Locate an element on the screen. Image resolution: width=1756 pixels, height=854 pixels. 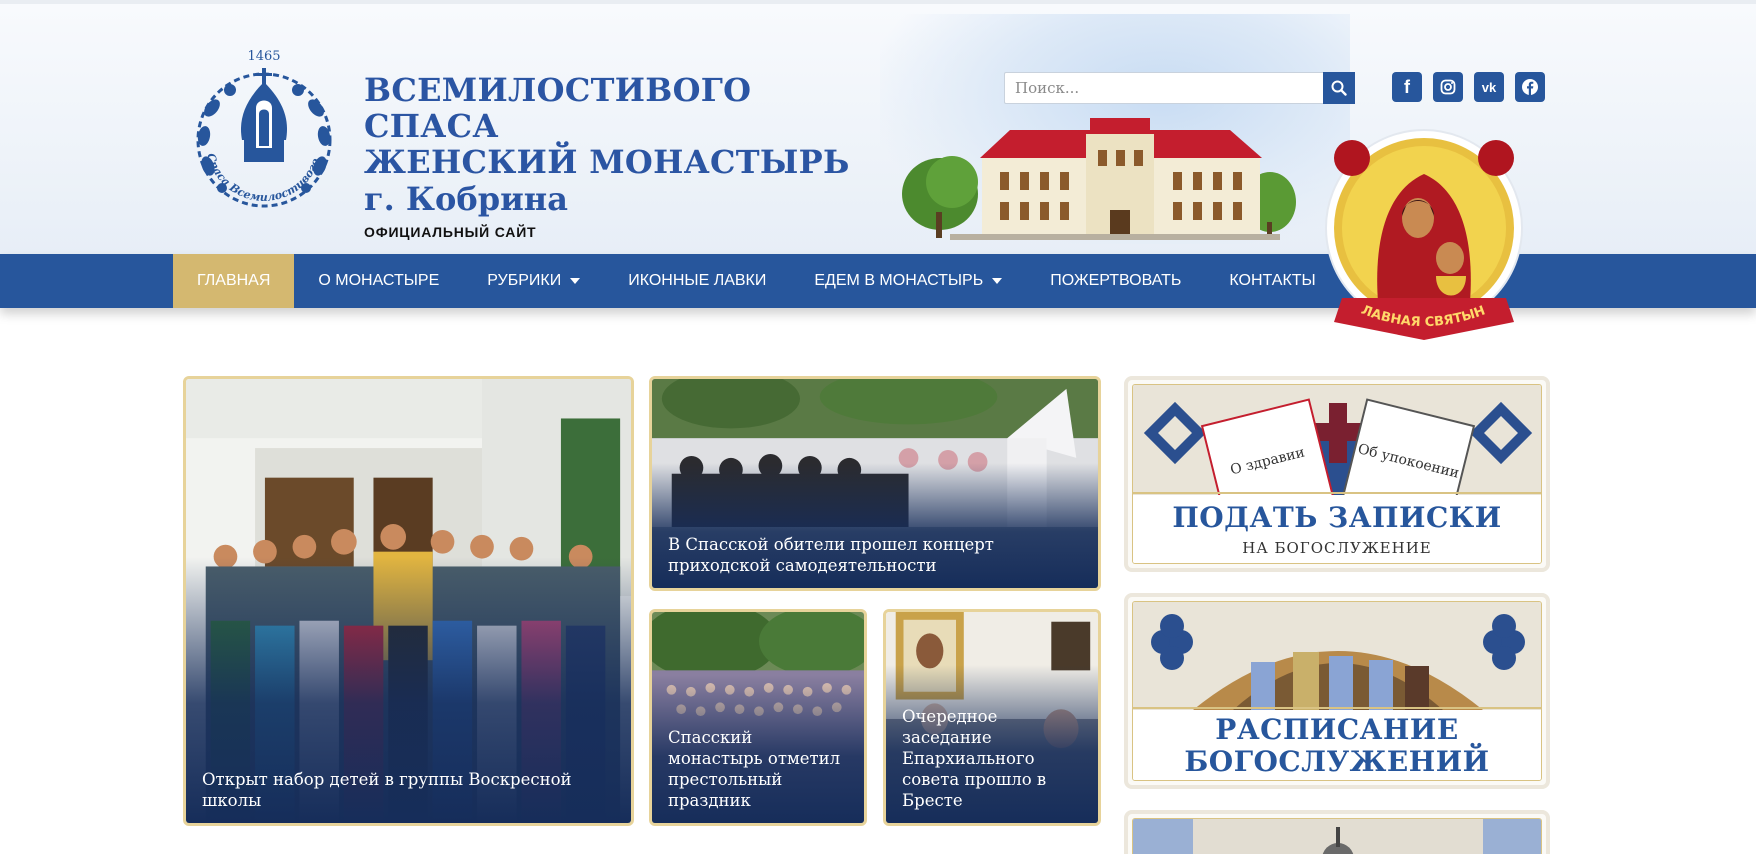
banner-title: ПОДАТЬ ЗАПИСКИ is located at coordinates (1337, 517).